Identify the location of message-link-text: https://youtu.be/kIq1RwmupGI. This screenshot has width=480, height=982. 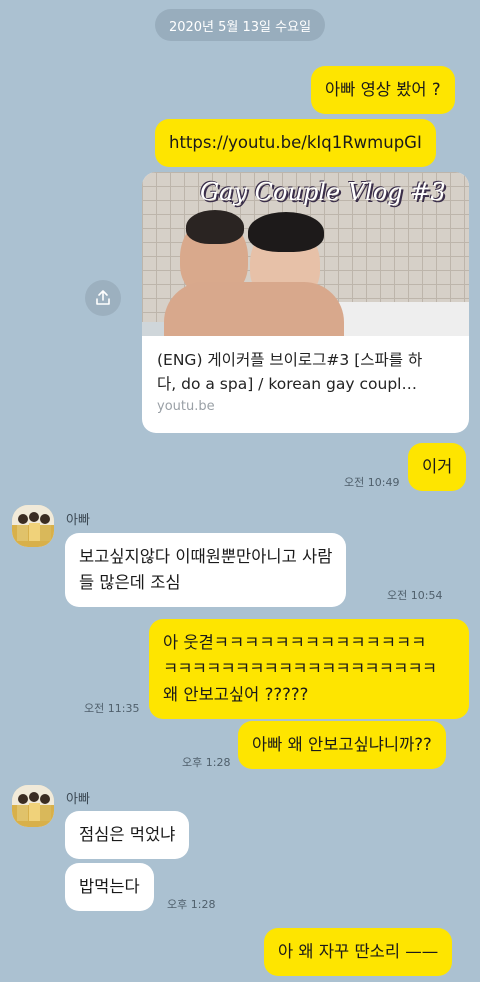
(295, 142).